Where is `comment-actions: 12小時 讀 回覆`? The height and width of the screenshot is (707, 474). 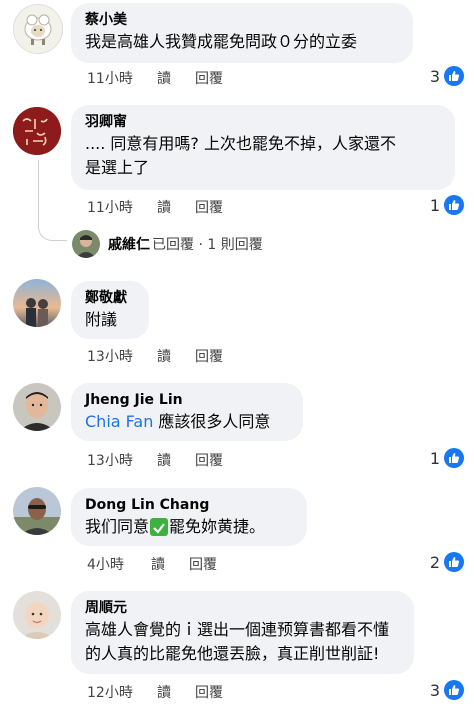 comment-actions: 12小時 讀 回覆 is located at coordinates (155, 692).